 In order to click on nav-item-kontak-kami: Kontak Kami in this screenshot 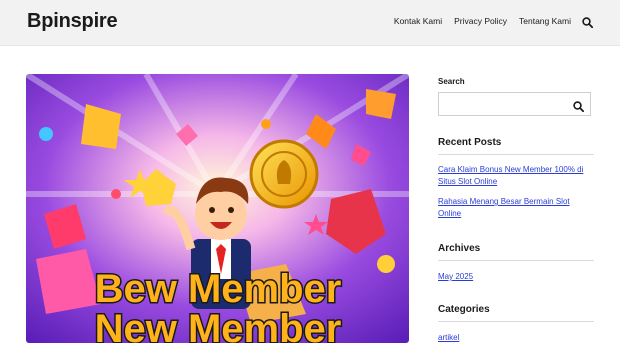, I will do `click(418, 21)`.